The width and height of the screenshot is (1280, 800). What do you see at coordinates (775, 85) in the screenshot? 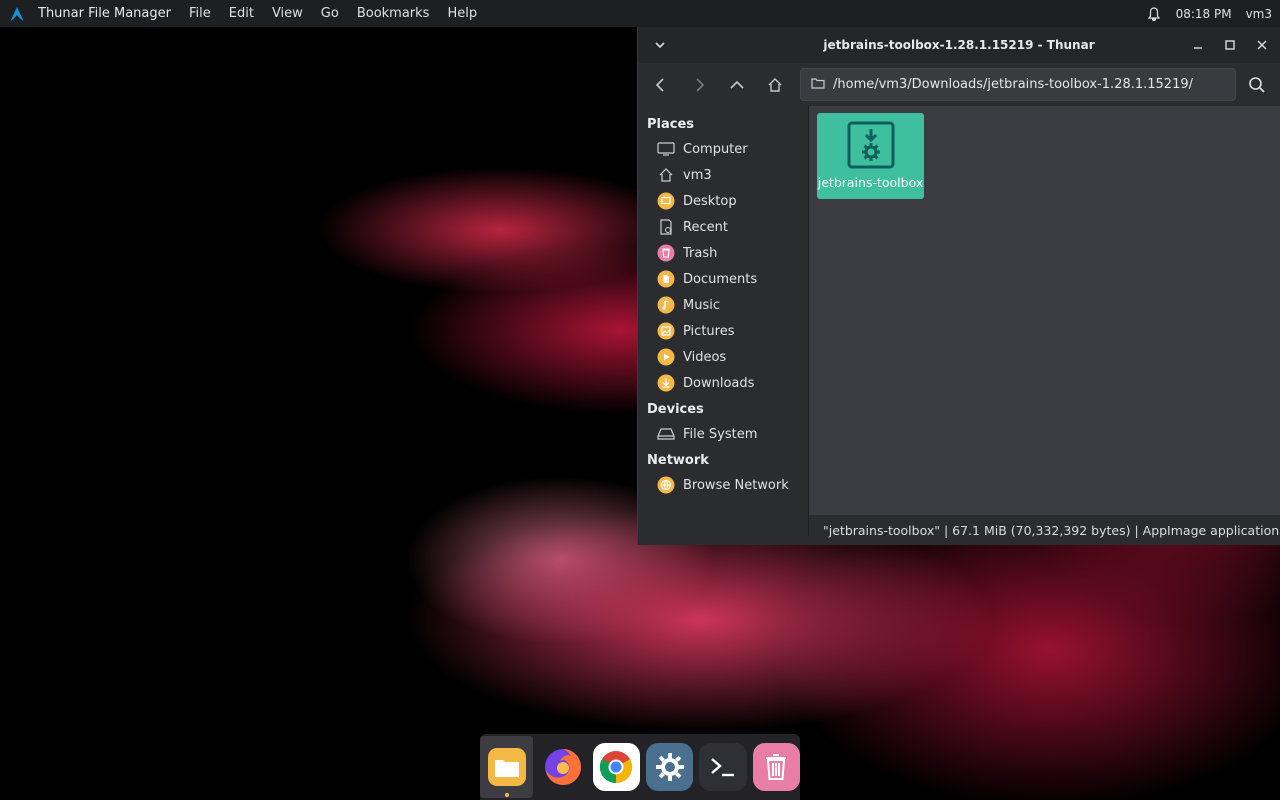
I see `home-button` at bounding box center [775, 85].